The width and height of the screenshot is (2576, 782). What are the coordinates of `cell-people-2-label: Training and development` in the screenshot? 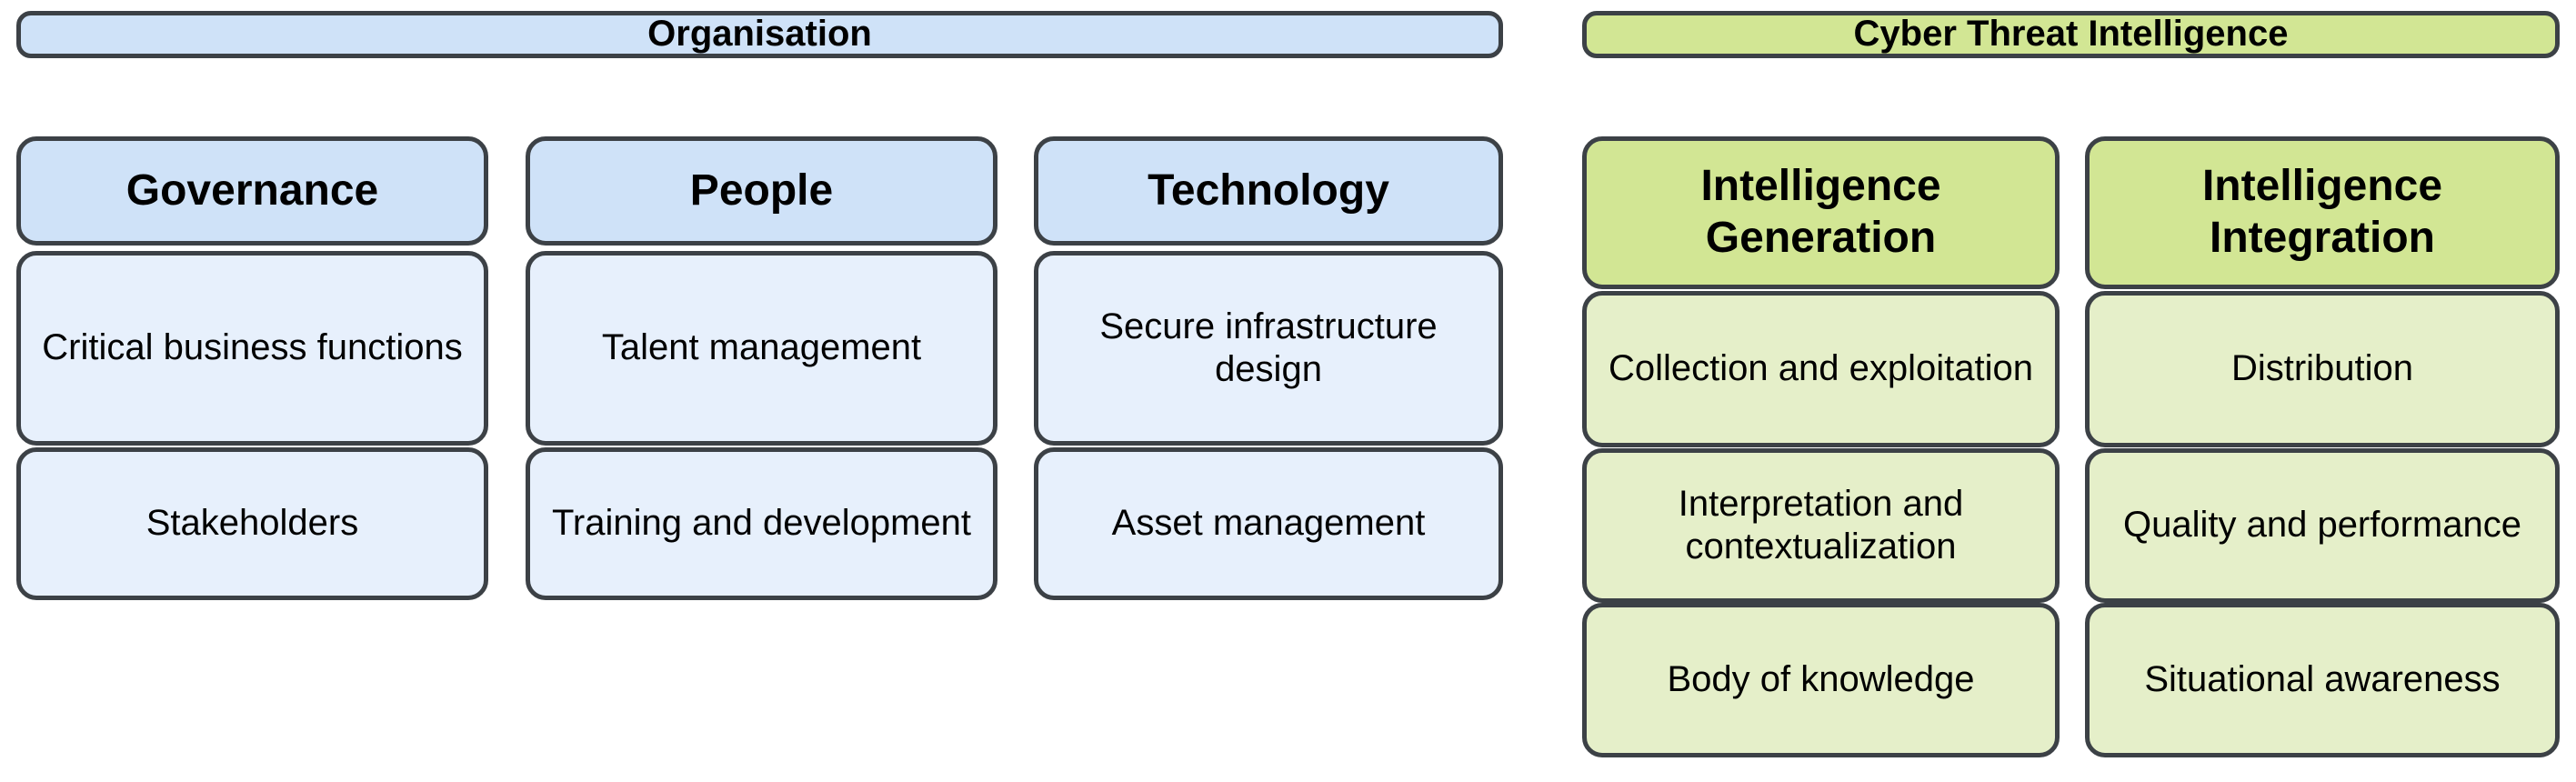 It's located at (761, 523).